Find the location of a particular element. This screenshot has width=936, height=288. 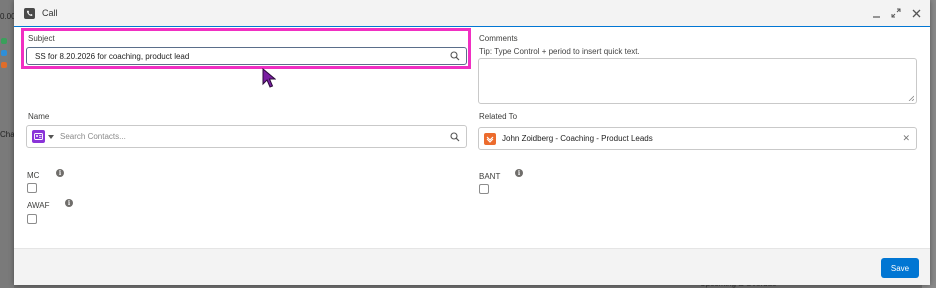

minimize-icon is located at coordinates (876, 13).